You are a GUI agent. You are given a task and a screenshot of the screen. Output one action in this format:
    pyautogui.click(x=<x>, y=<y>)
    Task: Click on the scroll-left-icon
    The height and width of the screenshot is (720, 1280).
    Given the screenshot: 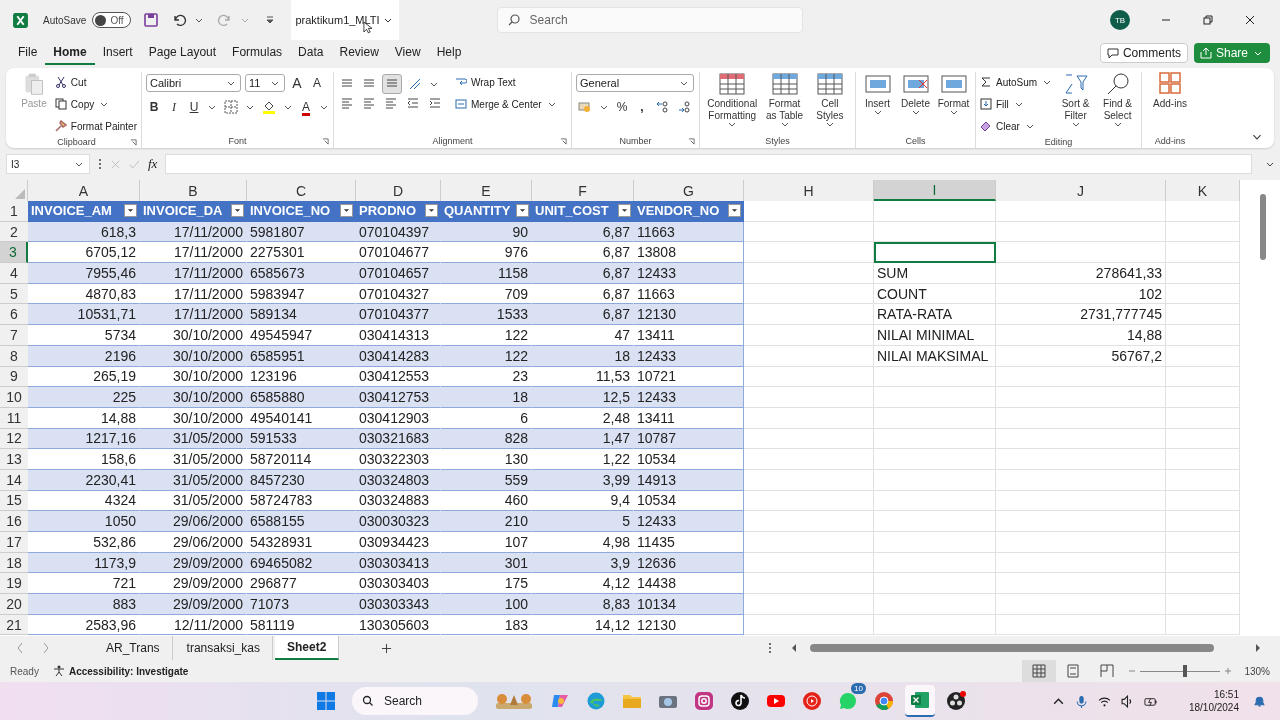 What is the action you would take?
    pyautogui.click(x=794, y=648)
    